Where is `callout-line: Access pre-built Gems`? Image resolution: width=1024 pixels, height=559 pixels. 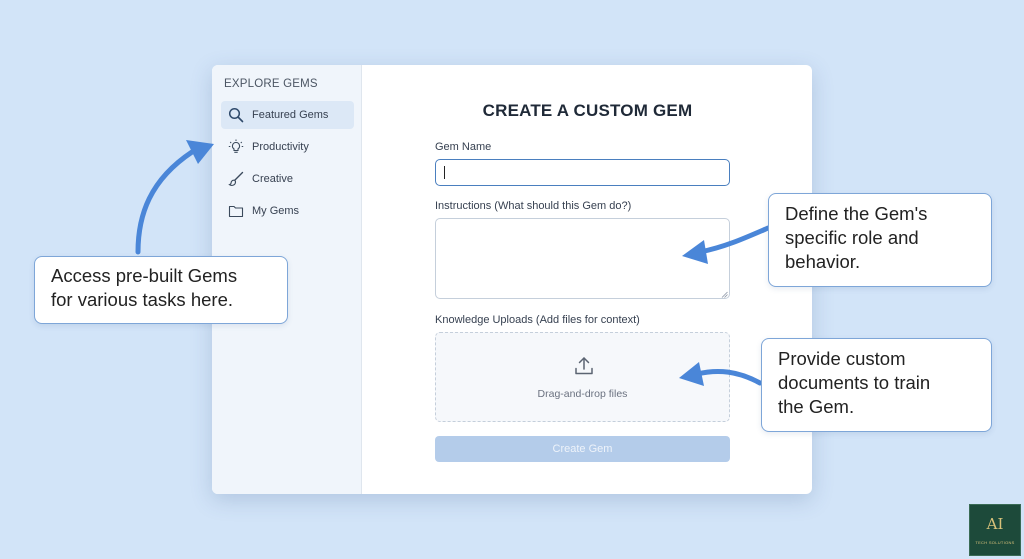 callout-line: Access pre-built Gems is located at coordinates (144, 275).